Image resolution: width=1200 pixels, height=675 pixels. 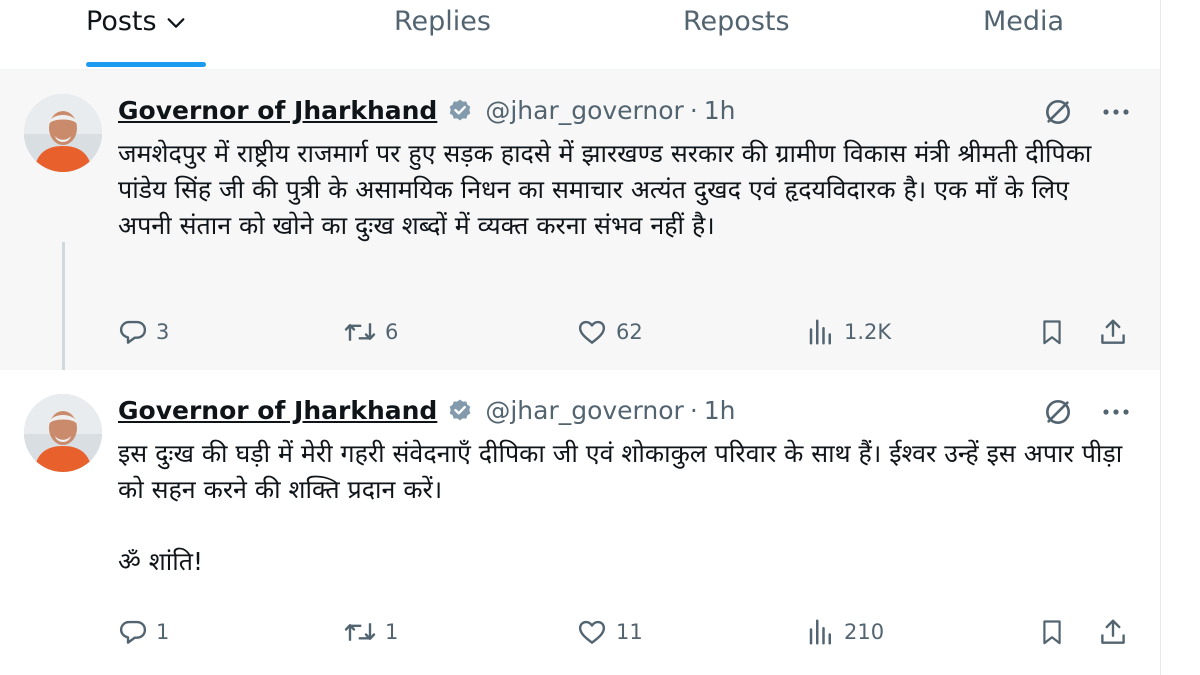 I want to click on active-tab-indicator, so click(x=146, y=64).